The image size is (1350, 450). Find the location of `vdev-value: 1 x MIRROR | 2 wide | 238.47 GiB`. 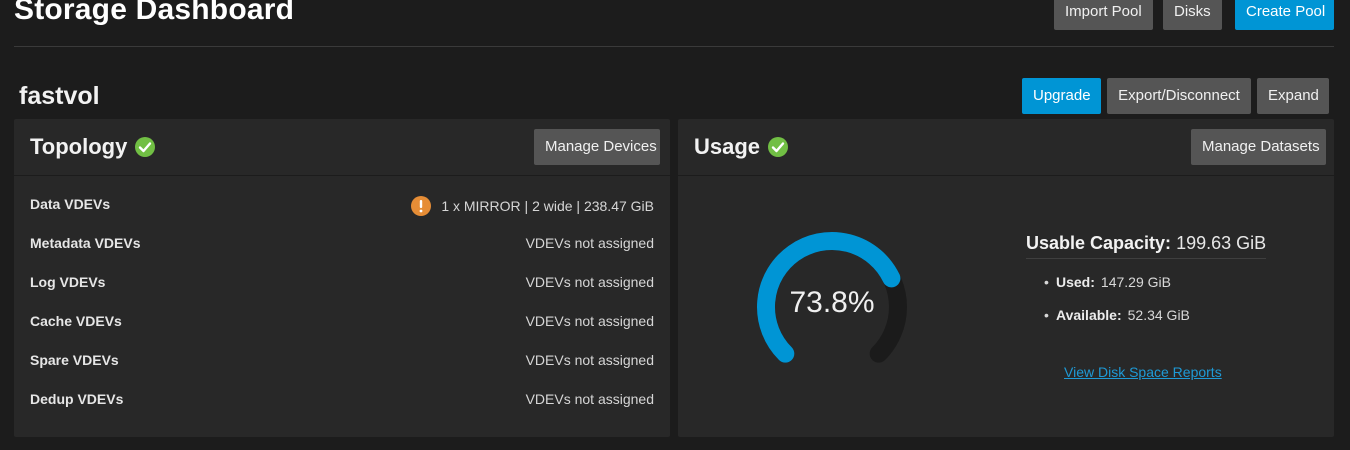

vdev-value: 1 x MIRROR | 2 wide | 238.47 GiB is located at coordinates (532, 206).